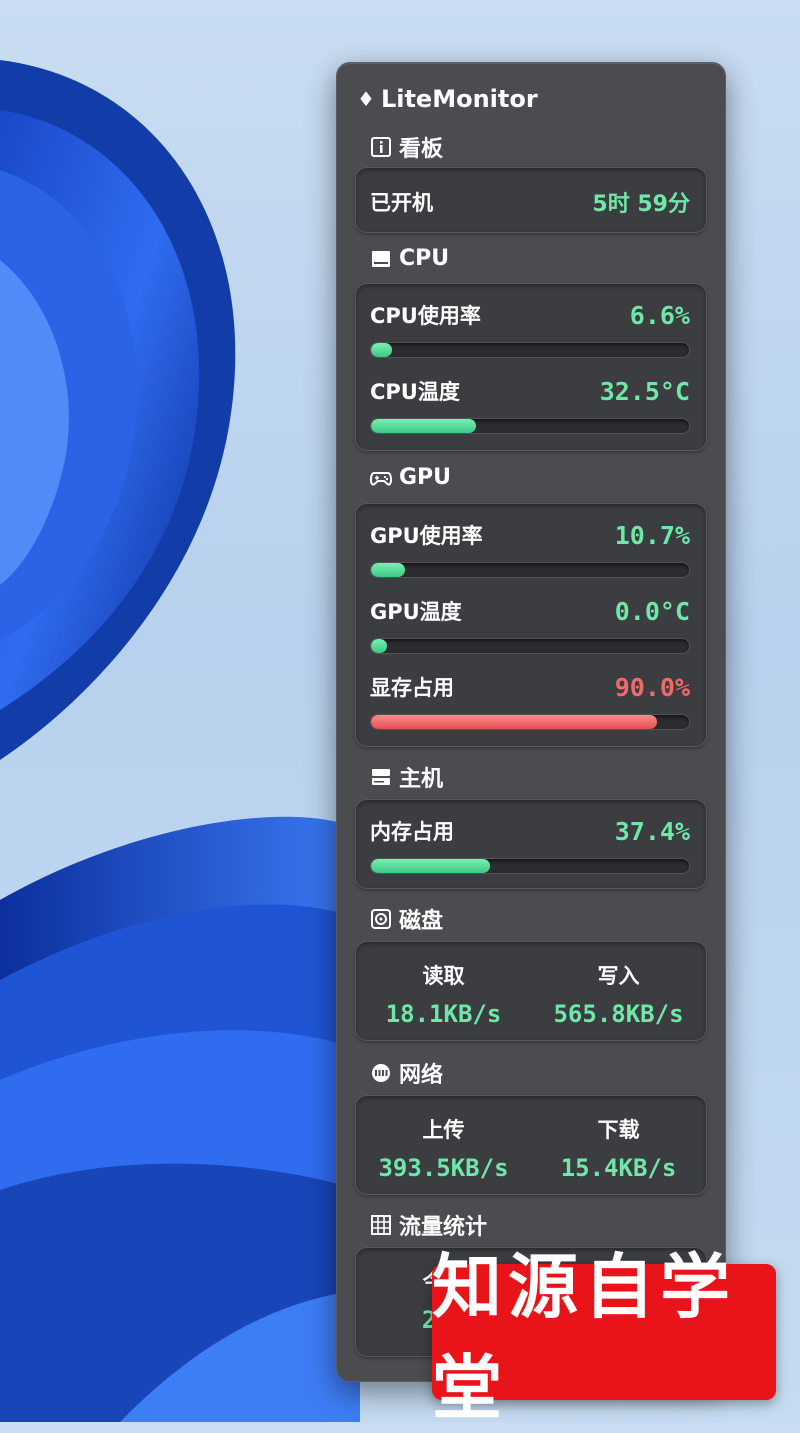  Describe the element at coordinates (618, 1130) in the screenshot. I see `download-label: 下载` at that location.